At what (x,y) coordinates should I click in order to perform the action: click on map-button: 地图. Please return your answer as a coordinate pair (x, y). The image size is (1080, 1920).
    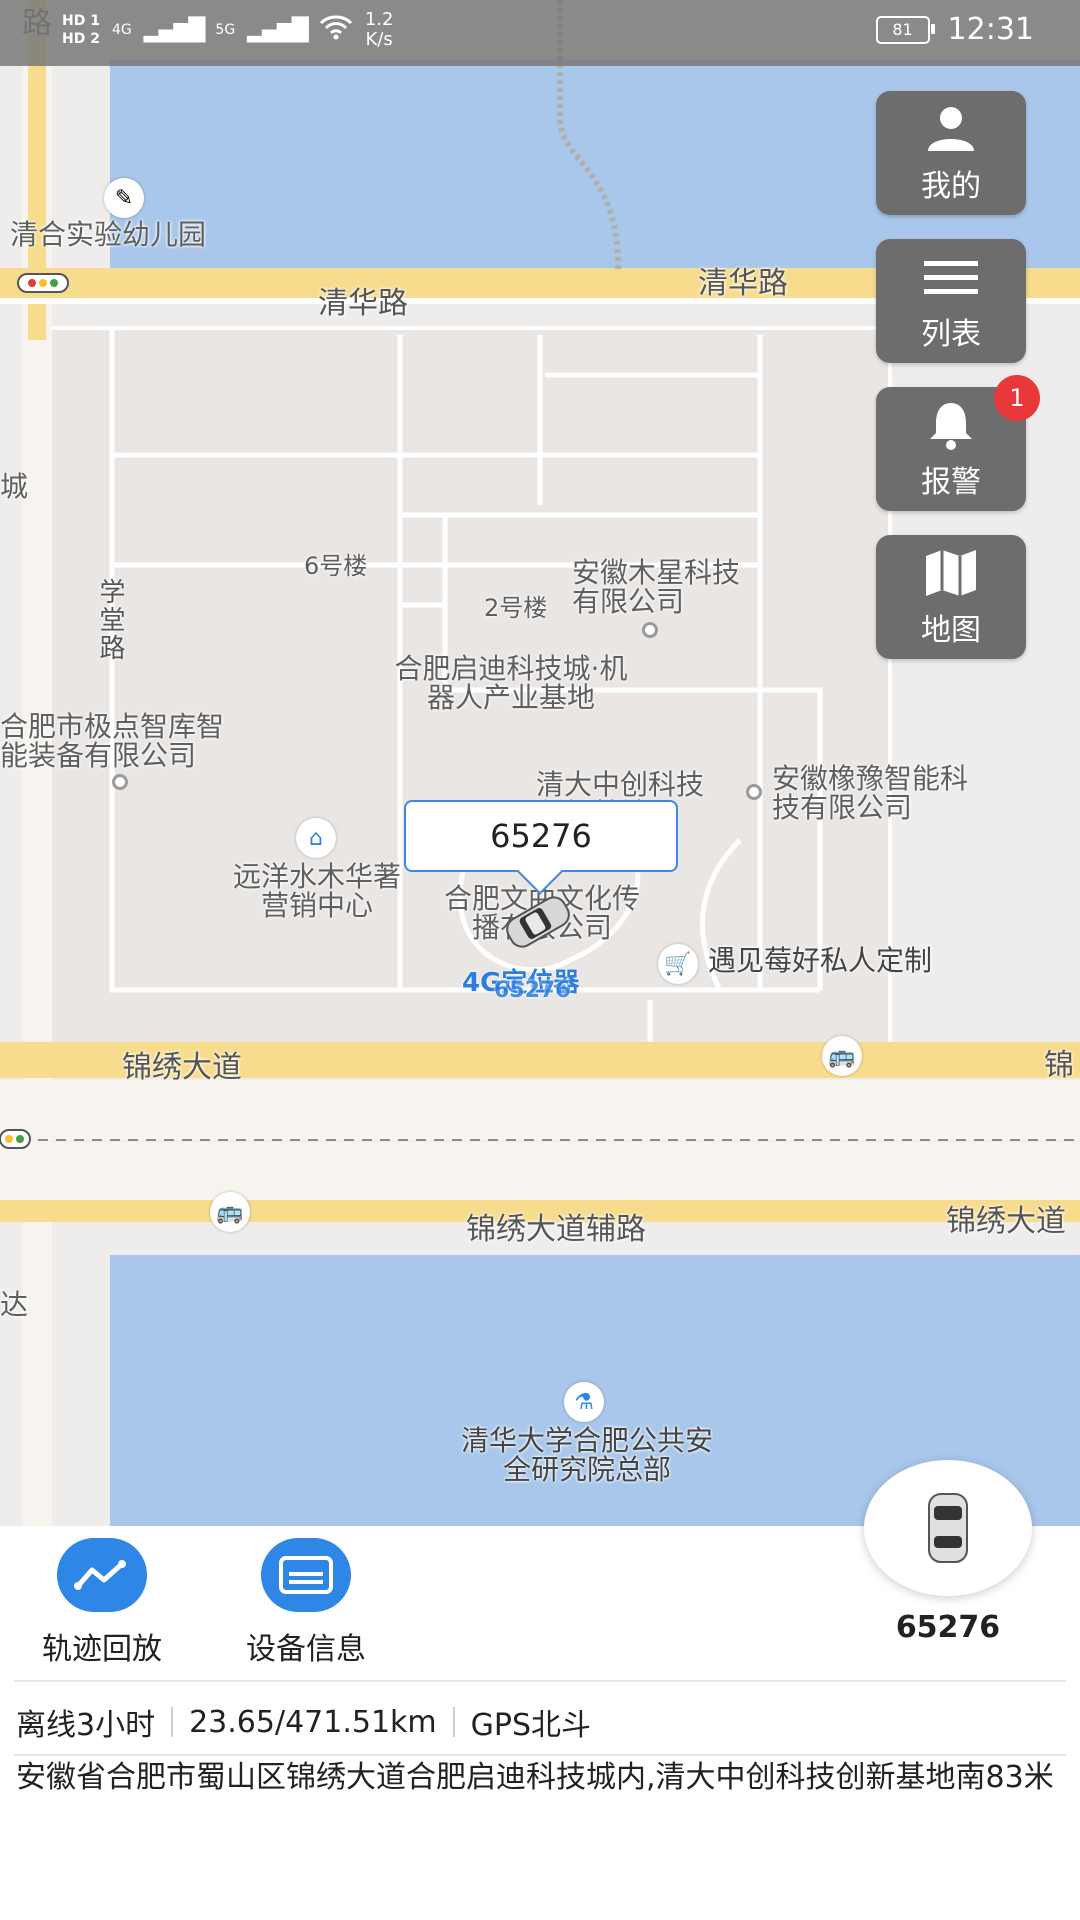
    Looking at the image, I should click on (951, 597).